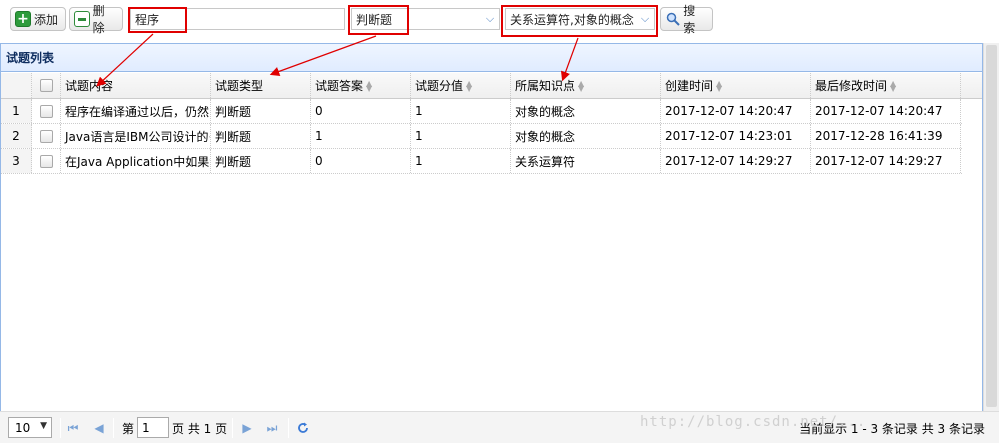  What do you see at coordinates (146, 427) in the screenshot?
I see `page-number-value: 1` at bounding box center [146, 427].